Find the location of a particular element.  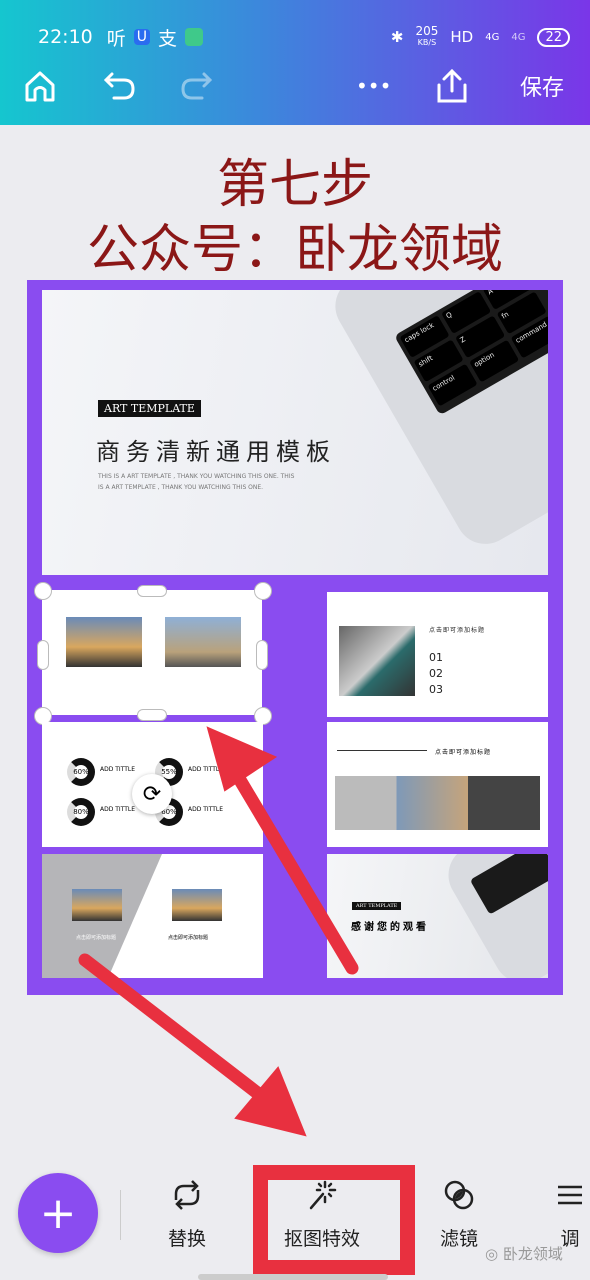

arrow-to-toolbar is located at coordinates (172, 1027).